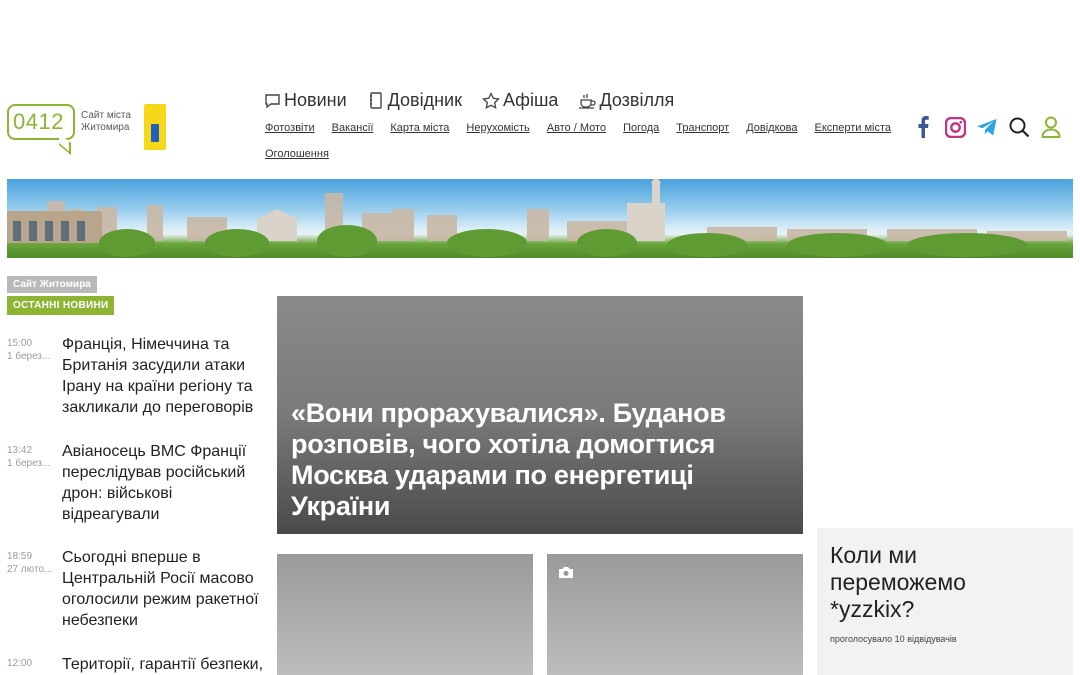  I want to click on subnav-city-map: Карта міста, so click(419, 128).